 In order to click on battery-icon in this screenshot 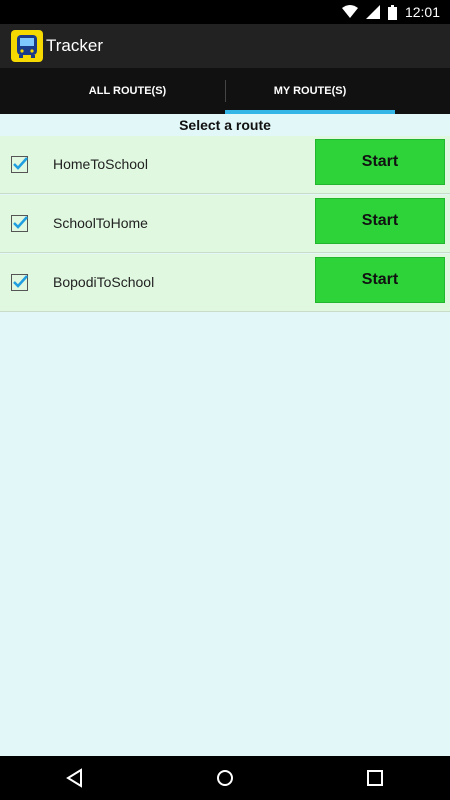, I will do `click(392, 12)`.